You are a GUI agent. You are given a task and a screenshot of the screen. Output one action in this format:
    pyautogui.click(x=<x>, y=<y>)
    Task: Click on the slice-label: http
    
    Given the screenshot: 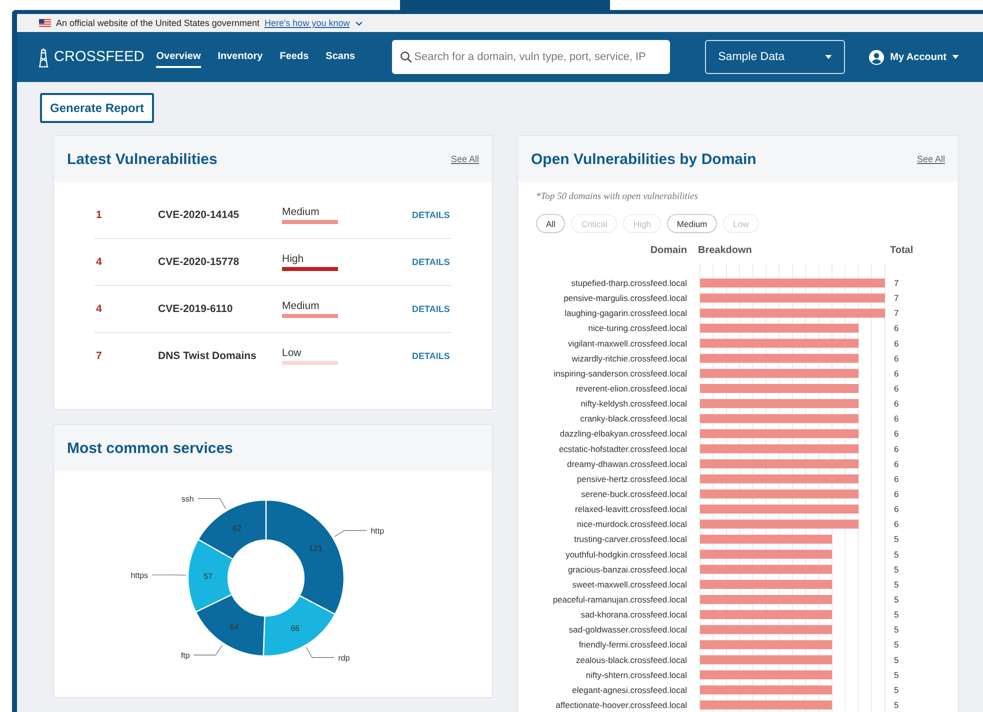 What is the action you would take?
    pyautogui.click(x=377, y=531)
    